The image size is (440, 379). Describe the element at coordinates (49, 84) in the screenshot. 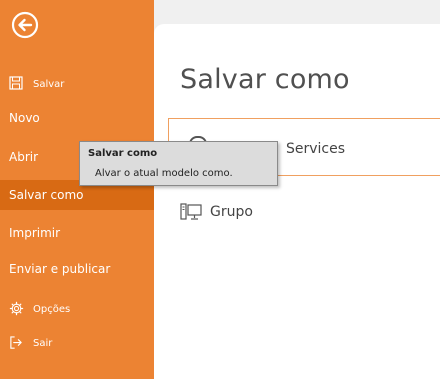

I see `nav-item-label: Salvar` at that location.